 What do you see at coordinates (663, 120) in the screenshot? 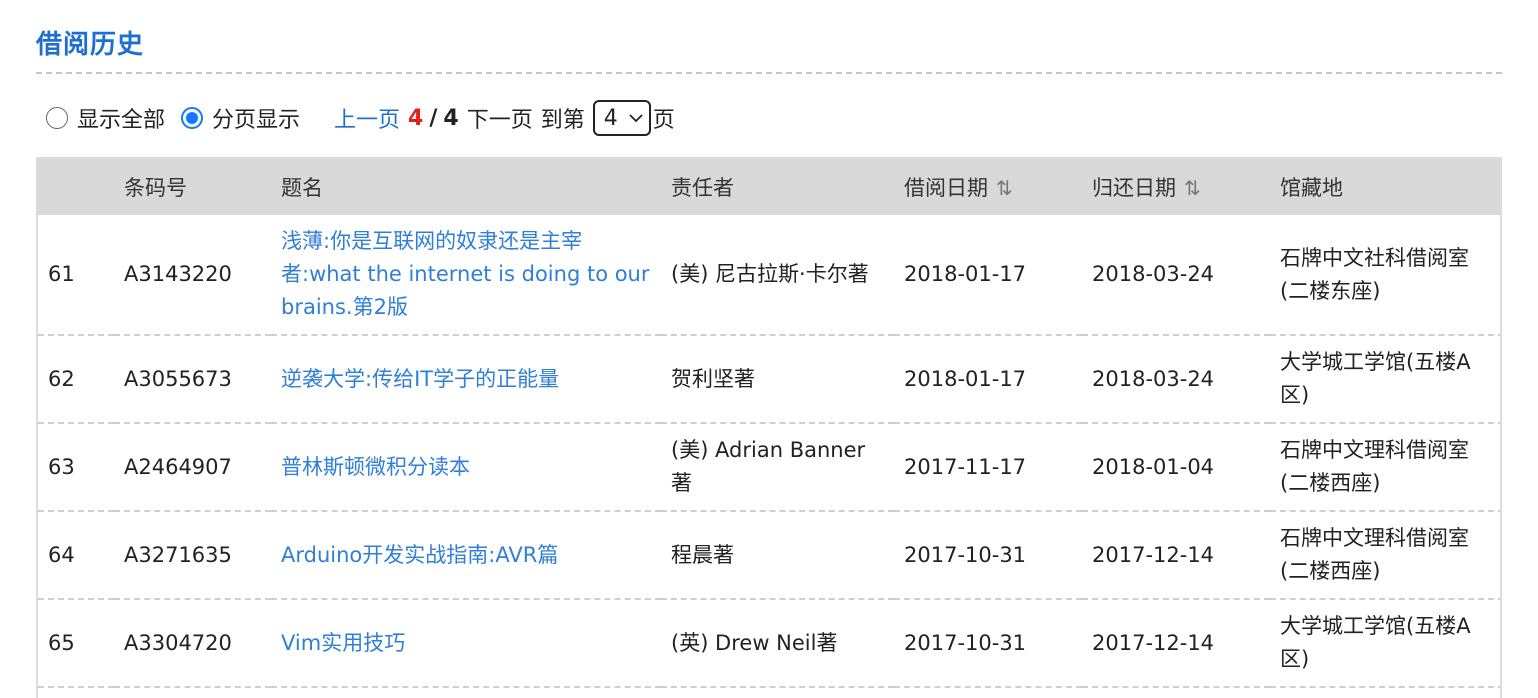
I see `goto-suffix: 页` at bounding box center [663, 120].